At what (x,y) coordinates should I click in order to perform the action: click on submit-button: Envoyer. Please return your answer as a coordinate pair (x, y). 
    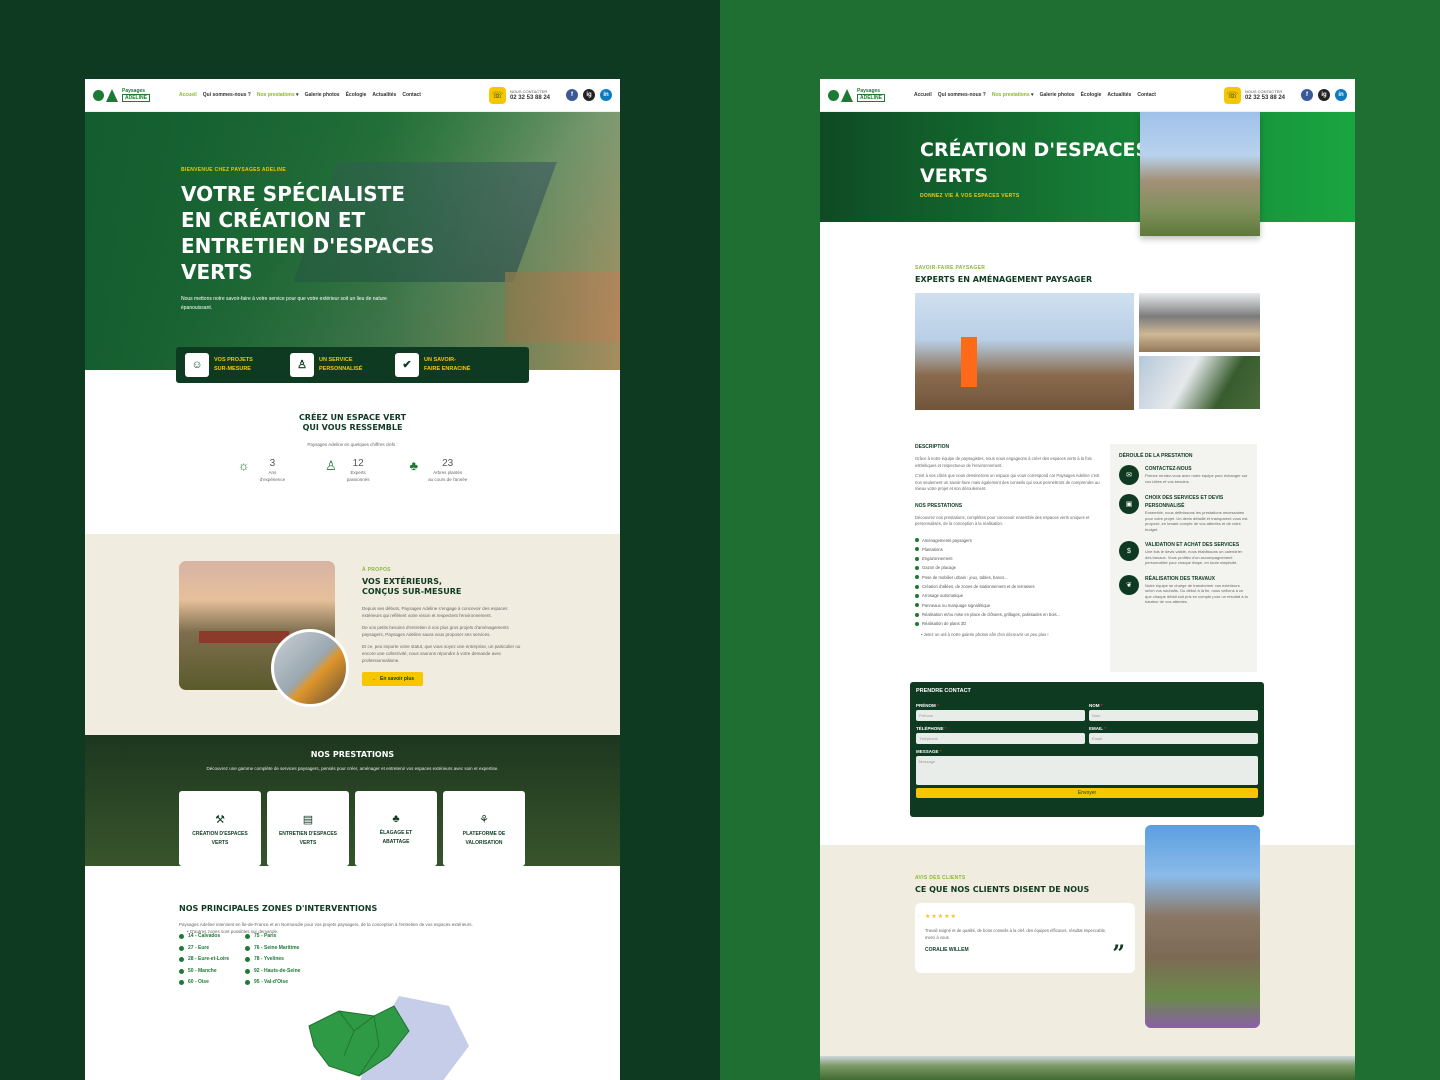
    Looking at the image, I should click on (1087, 793).